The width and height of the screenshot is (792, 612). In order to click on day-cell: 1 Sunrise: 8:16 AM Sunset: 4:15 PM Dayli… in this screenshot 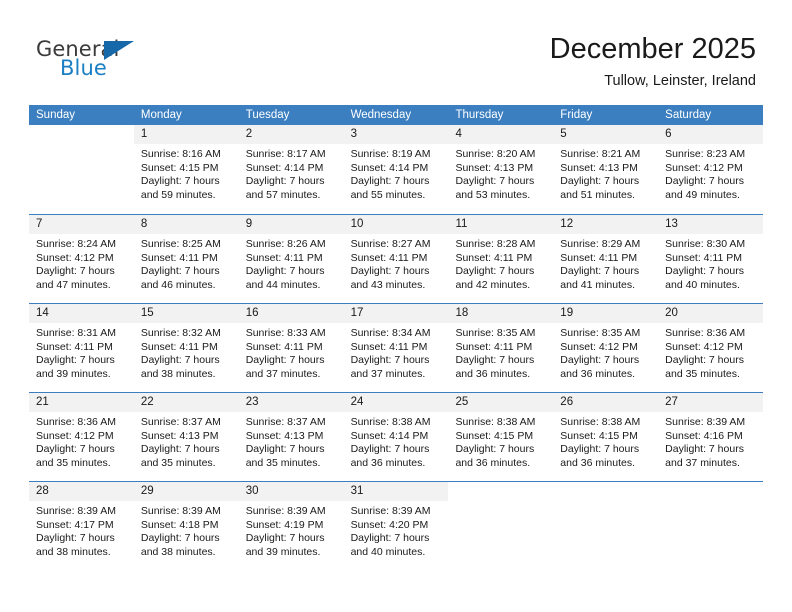, I will do `click(186, 169)`.